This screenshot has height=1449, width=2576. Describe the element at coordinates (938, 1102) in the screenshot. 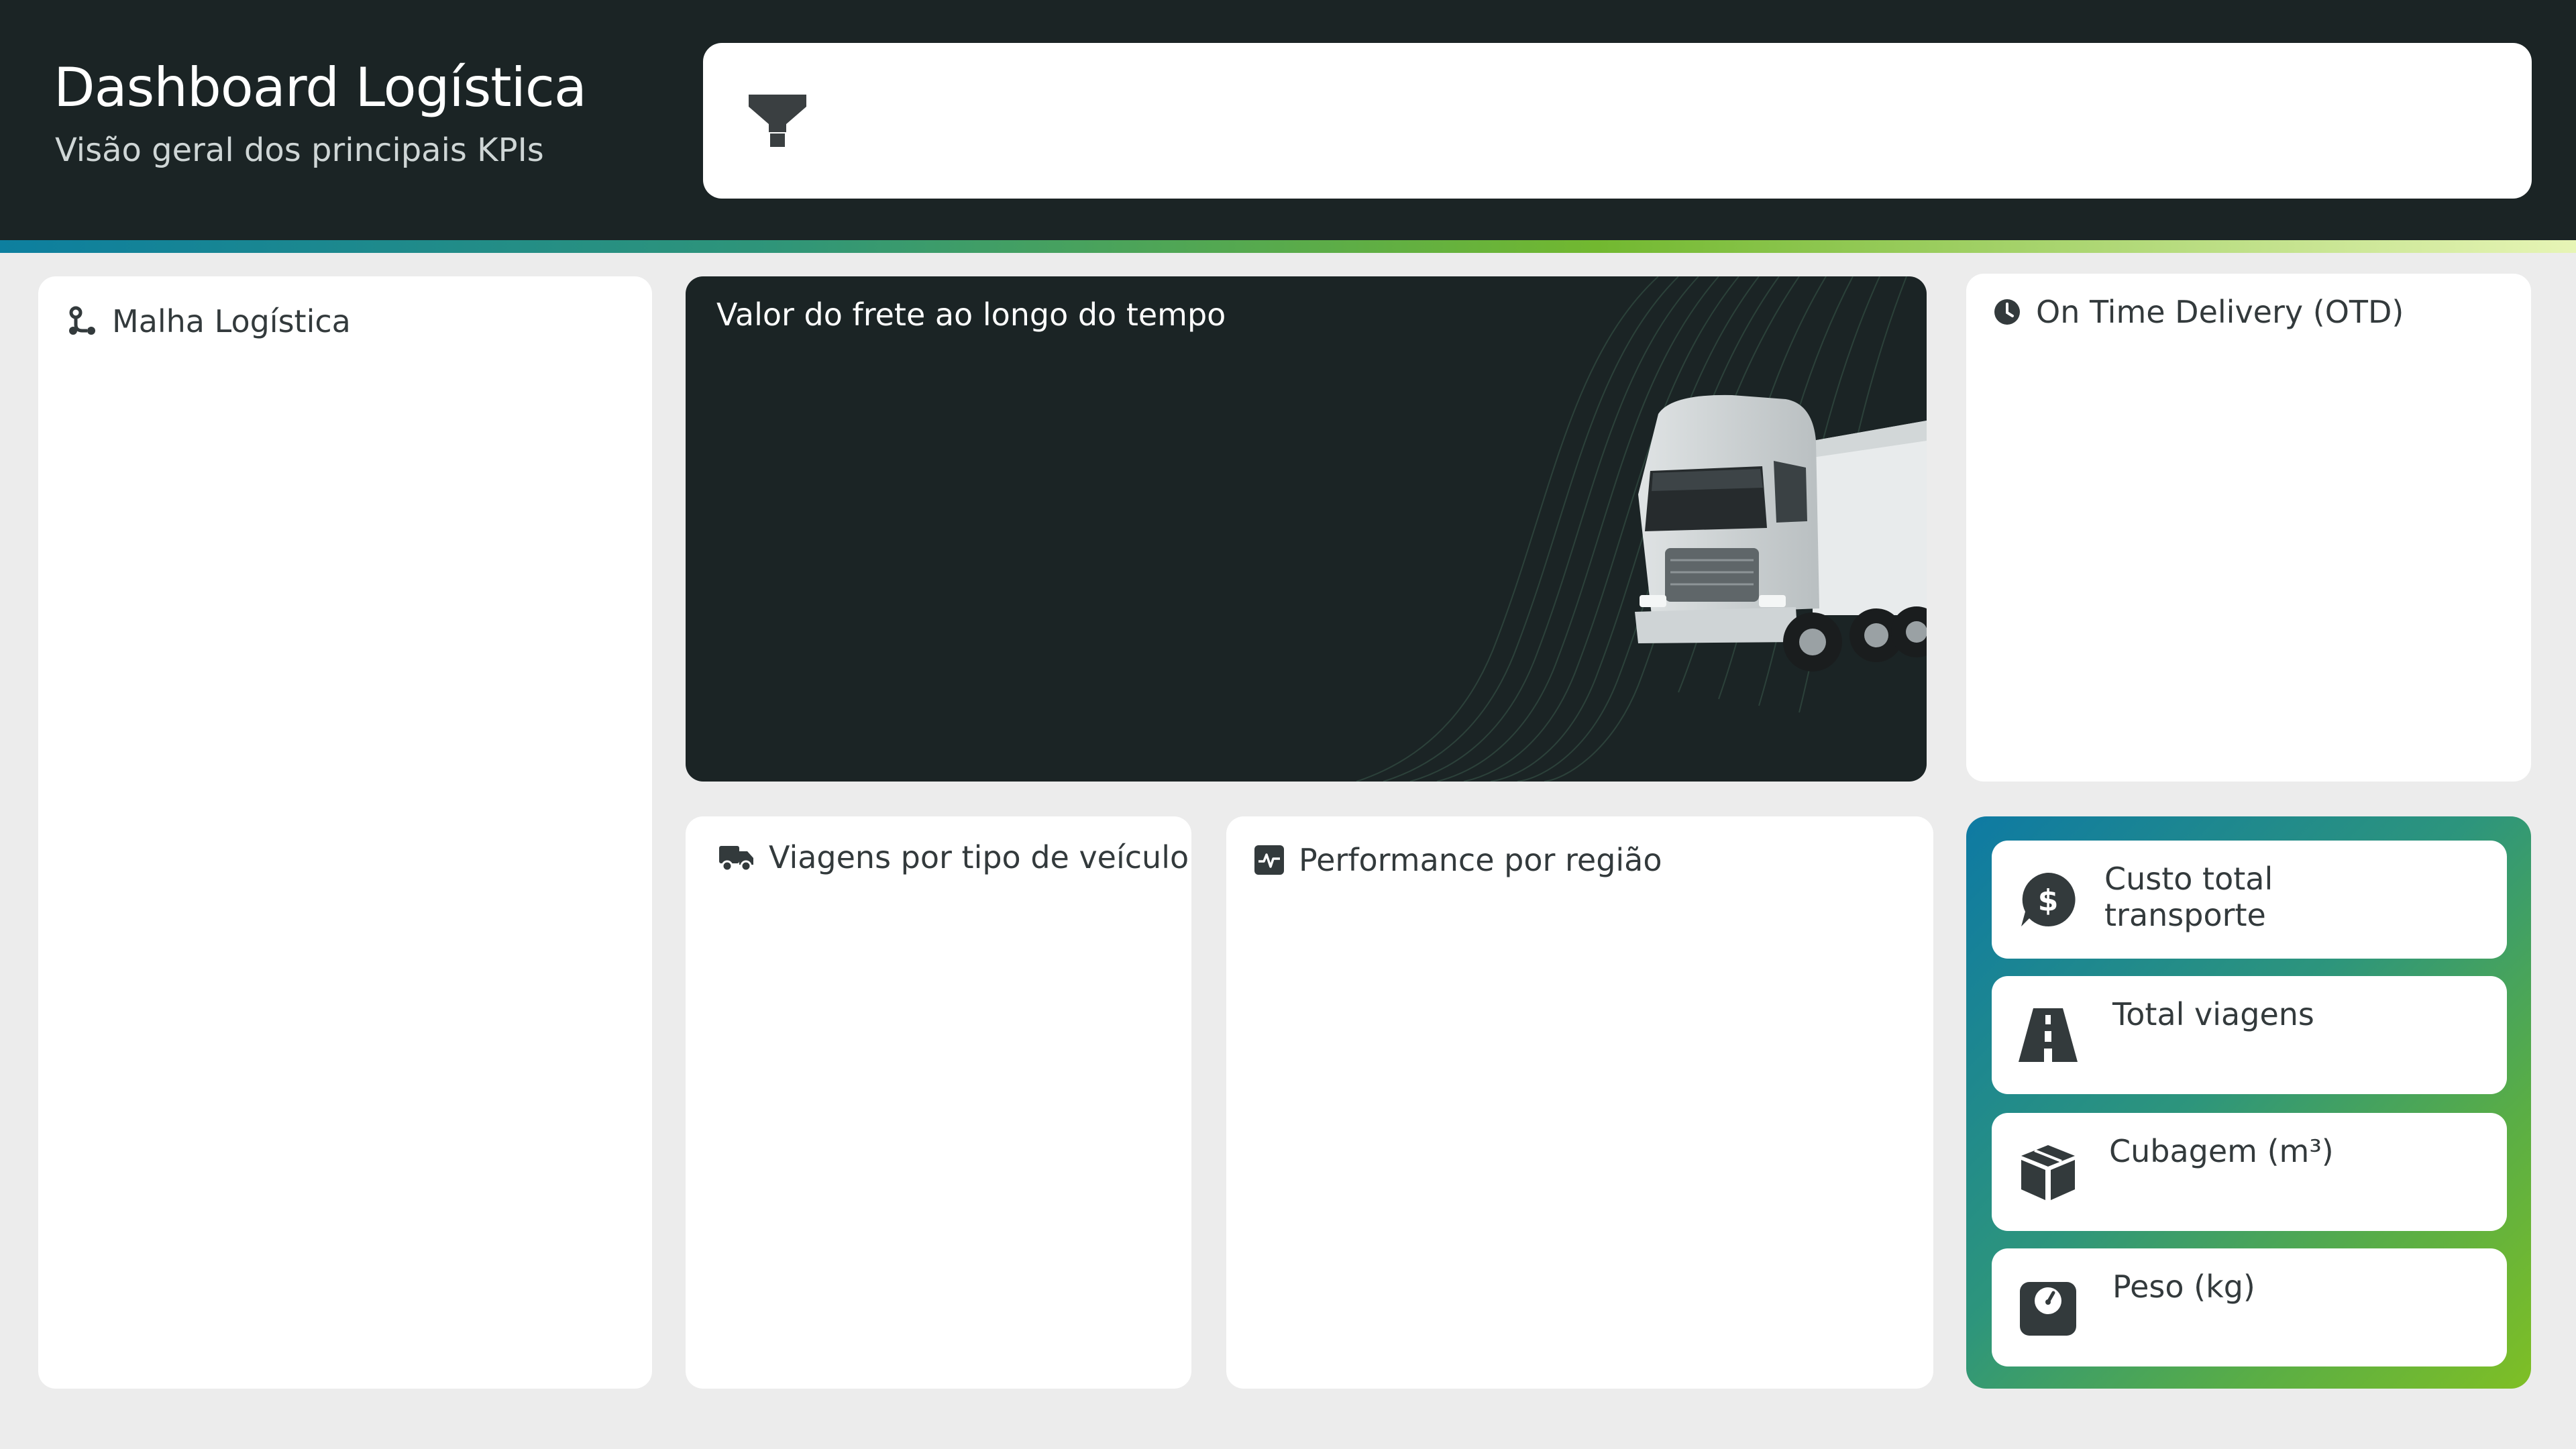

I see `viagens-card: Viagens por tipo de veículo` at that location.